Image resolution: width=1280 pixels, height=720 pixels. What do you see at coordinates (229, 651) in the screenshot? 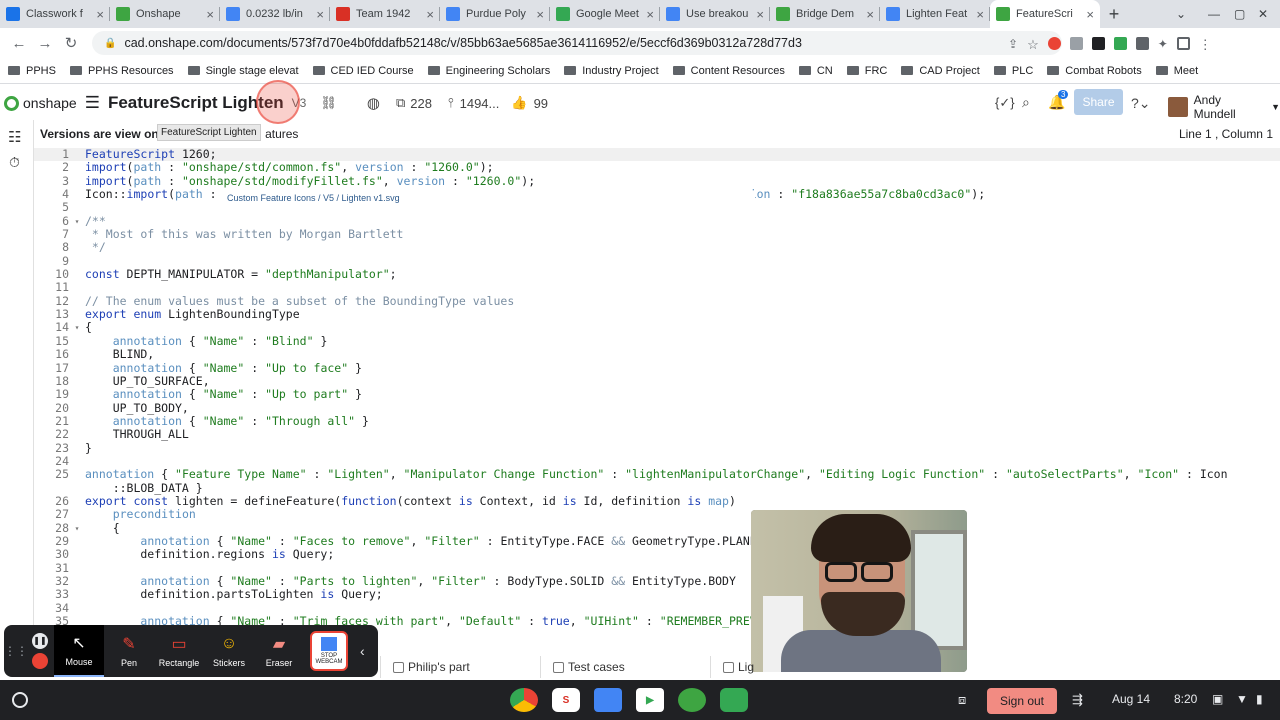
I see `tool-stickers: ☺ Stickers` at bounding box center [229, 651].